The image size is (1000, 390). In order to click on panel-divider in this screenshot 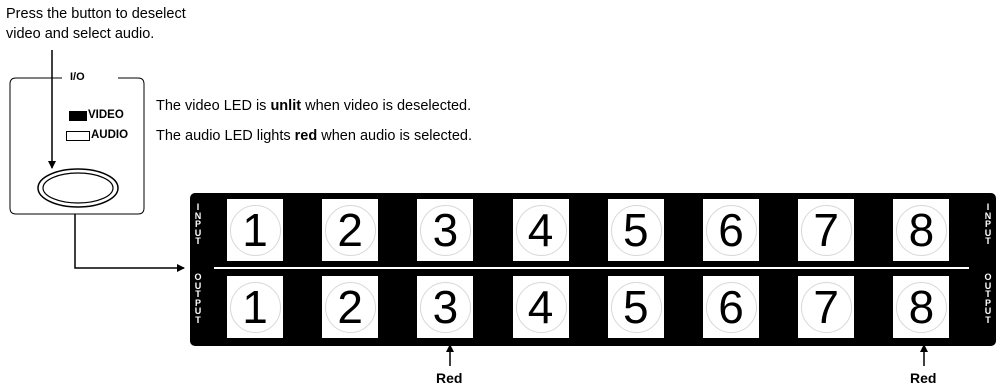, I will do `click(591, 268)`.